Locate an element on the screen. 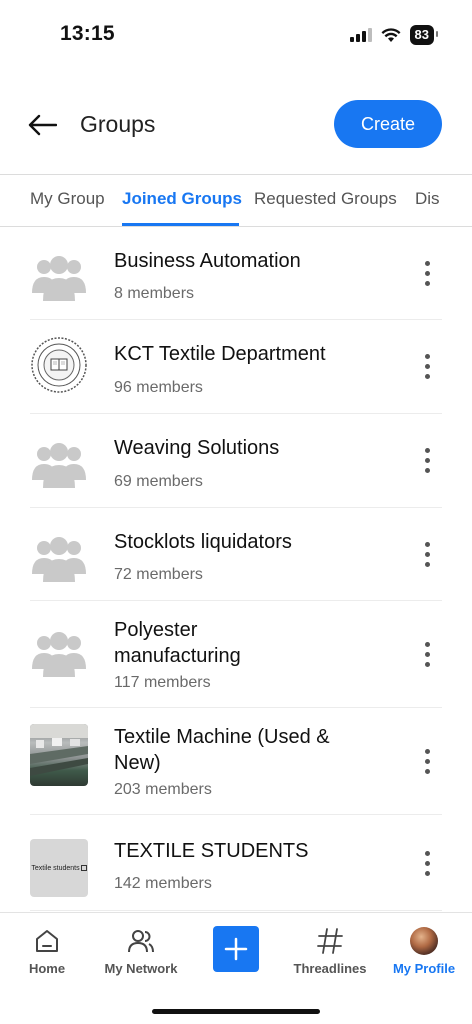  nav-home: Home is located at coordinates (47, 950).